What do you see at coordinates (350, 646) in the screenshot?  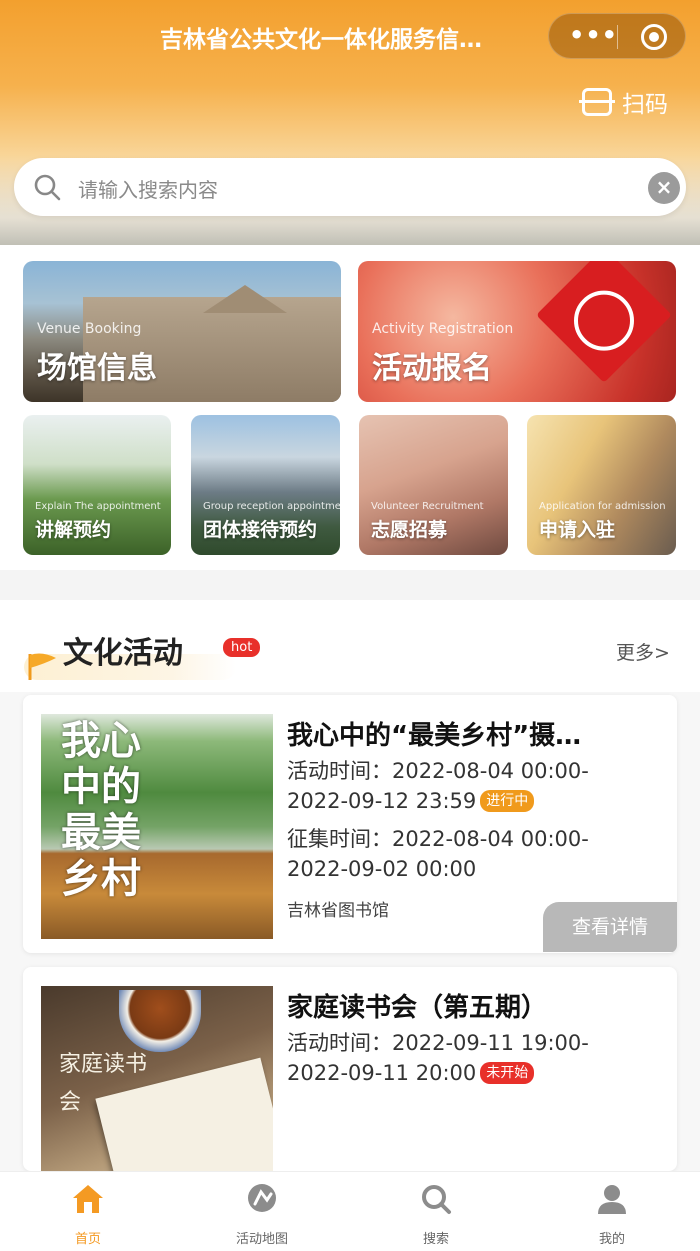 I see `section-header: 文化活动 hot 更多>` at bounding box center [350, 646].